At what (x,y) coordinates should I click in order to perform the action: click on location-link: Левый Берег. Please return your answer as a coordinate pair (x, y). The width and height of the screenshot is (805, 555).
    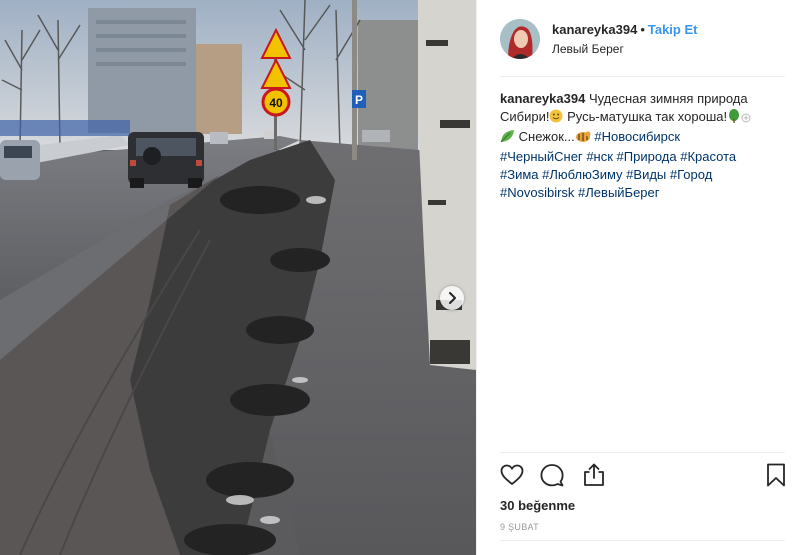
    Looking at the image, I should click on (588, 49).